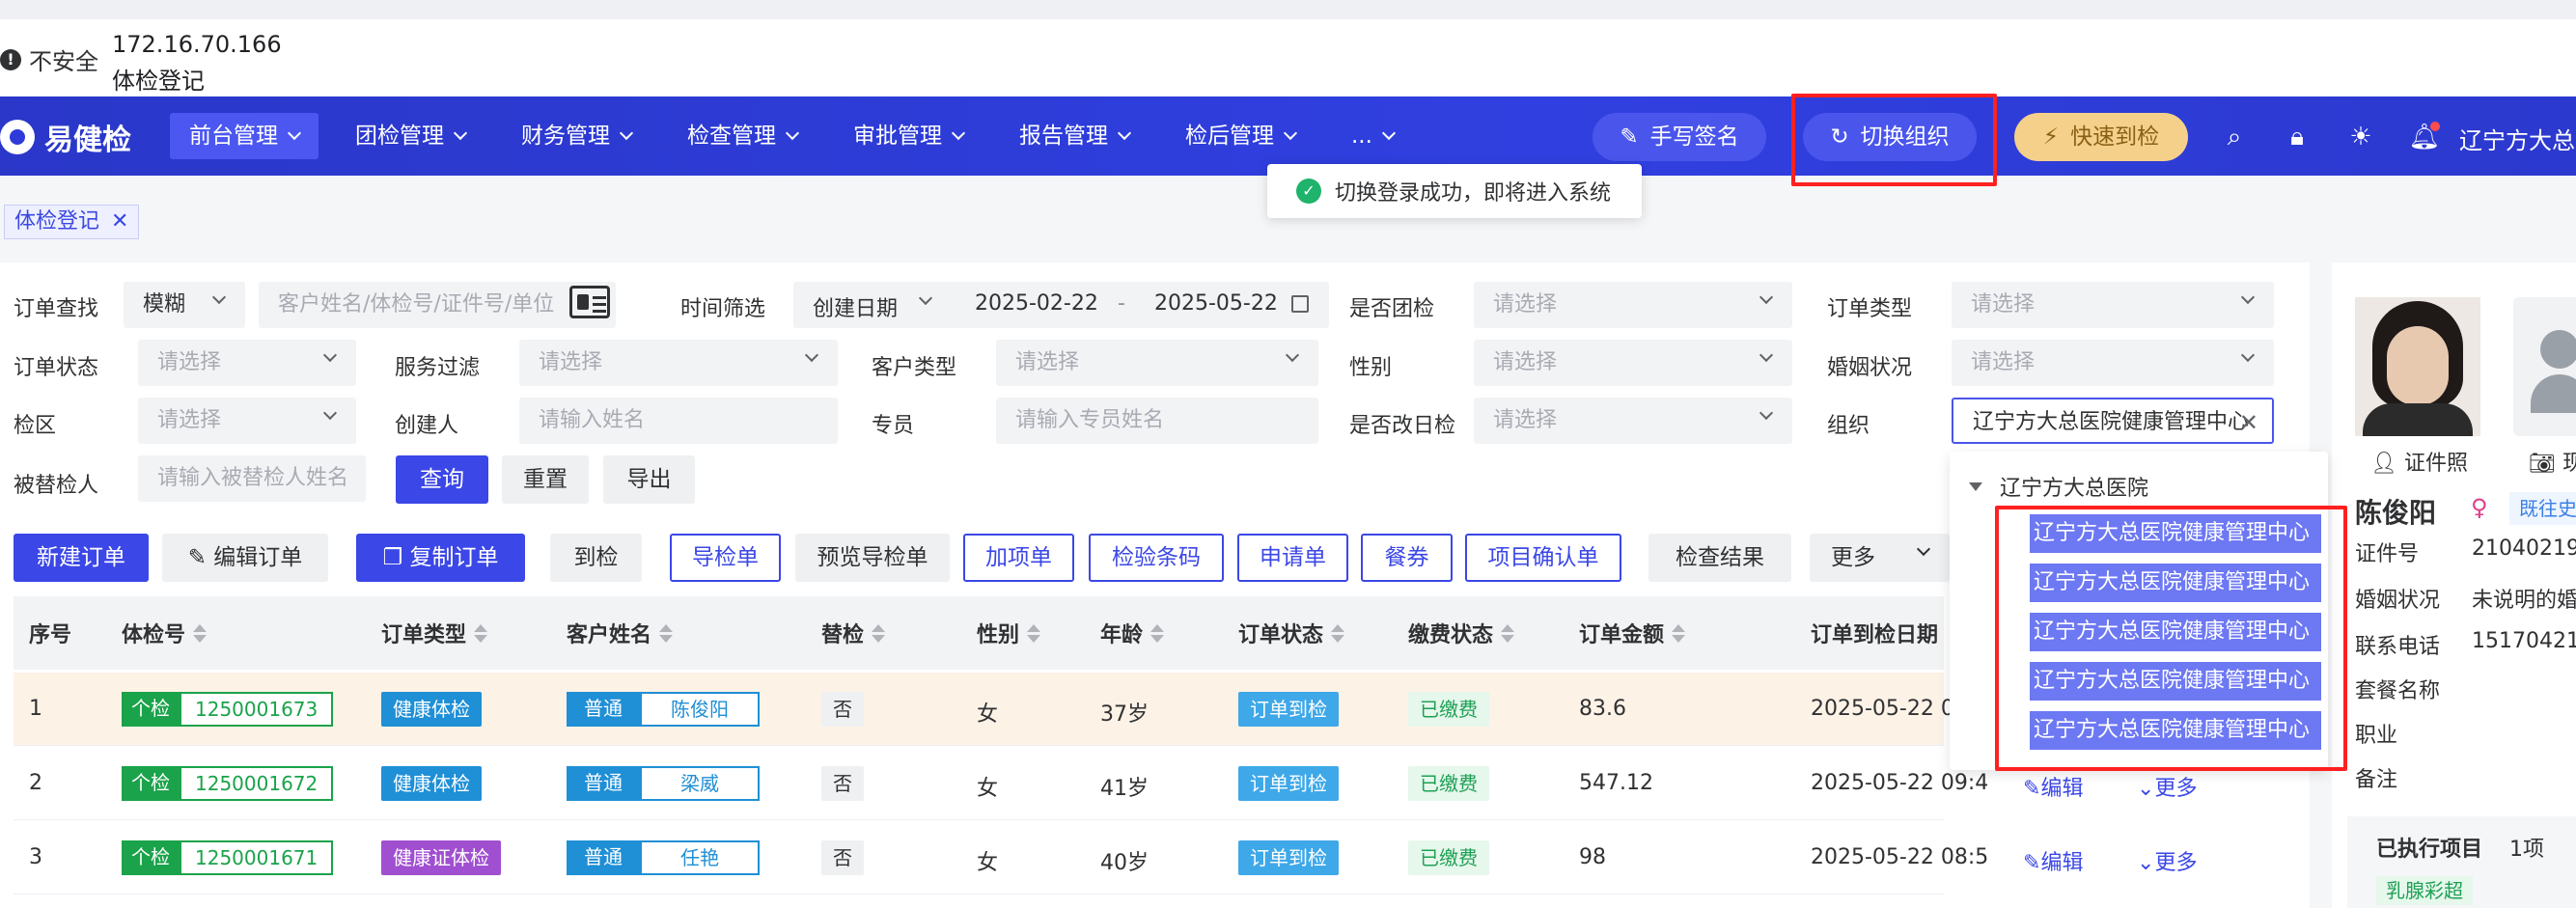 This screenshot has height=908, width=2576. What do you see at coordinates (1216, 303) in the screenshot?
I see `date-end: 2025-05-22` at bounding box center [1216, 303].